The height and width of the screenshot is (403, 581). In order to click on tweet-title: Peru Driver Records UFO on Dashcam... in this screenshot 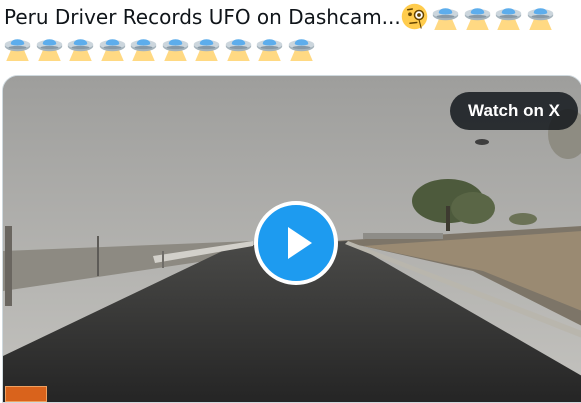, I will do `click(202, 17)`.